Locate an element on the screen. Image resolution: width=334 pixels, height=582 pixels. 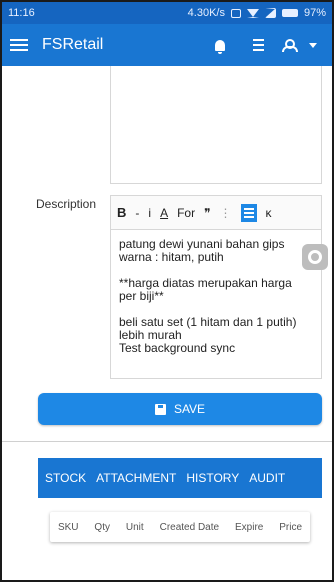
net-speed: 4.30K/s is located at coordinates (206, 13).